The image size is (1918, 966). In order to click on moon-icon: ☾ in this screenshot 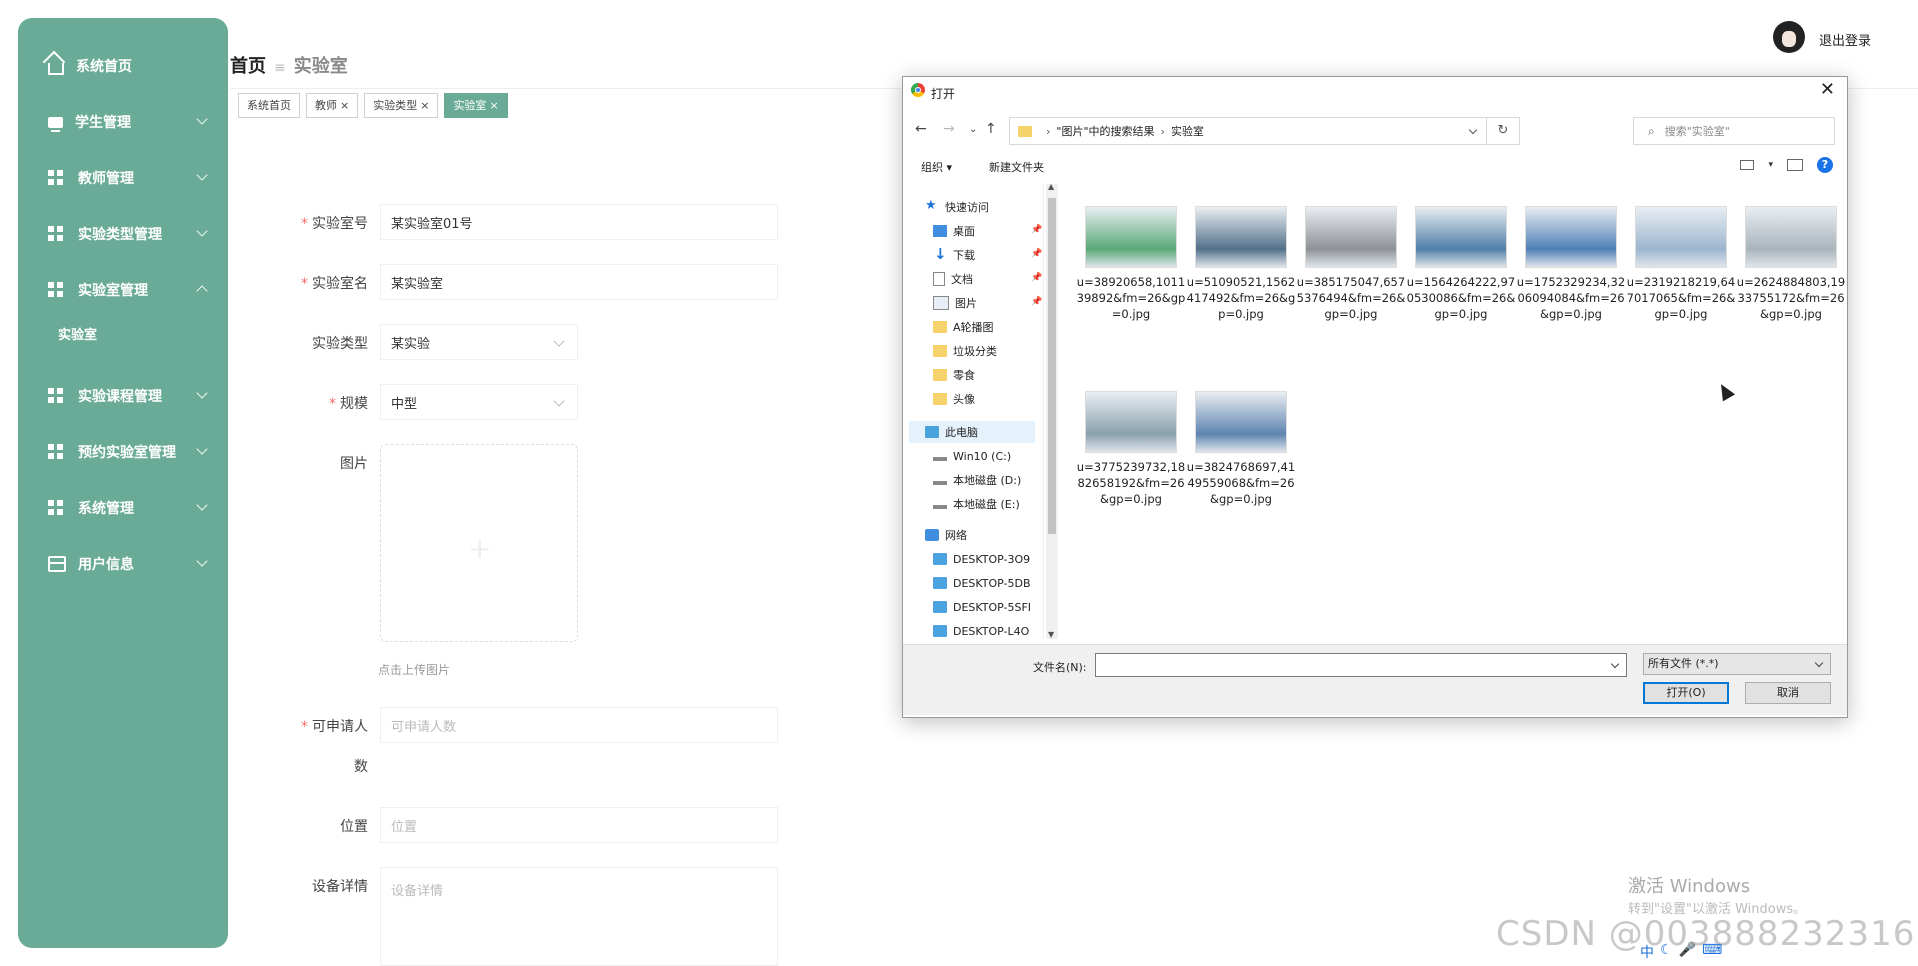, I will do `click(1666, 952)`.